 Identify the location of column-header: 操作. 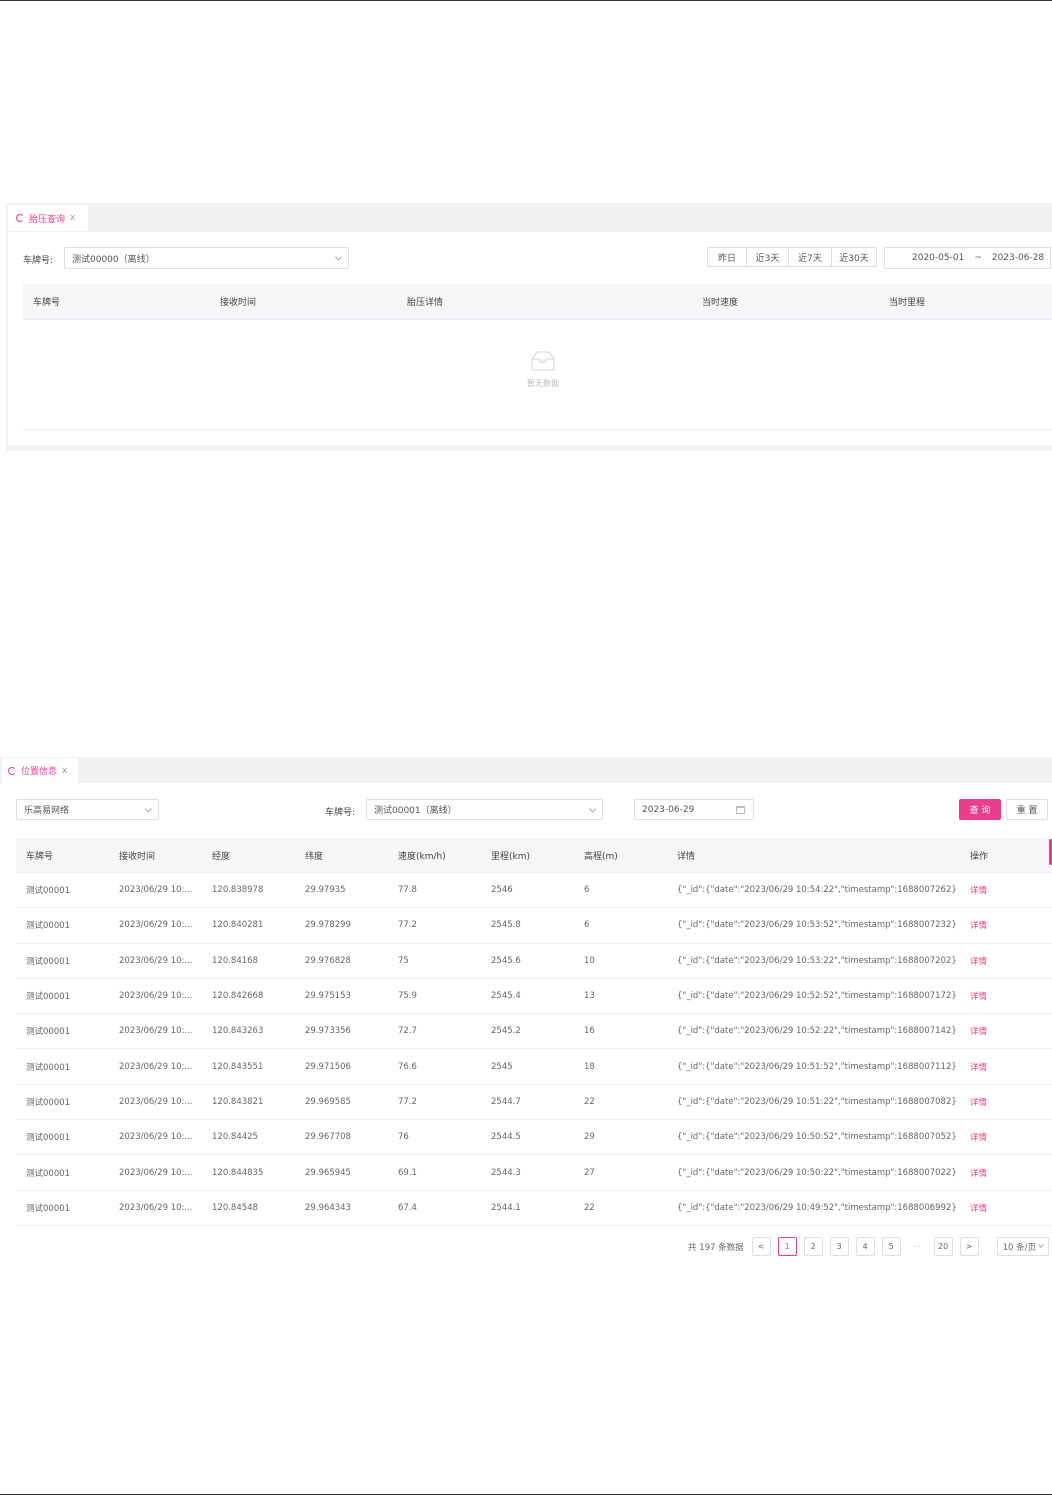
(979, 856).